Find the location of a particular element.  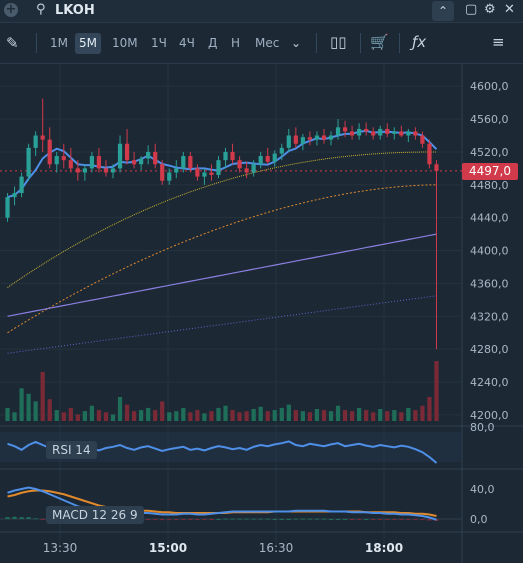

timeframe-month-dropdown: Мес is located at coordinates (267, 43).